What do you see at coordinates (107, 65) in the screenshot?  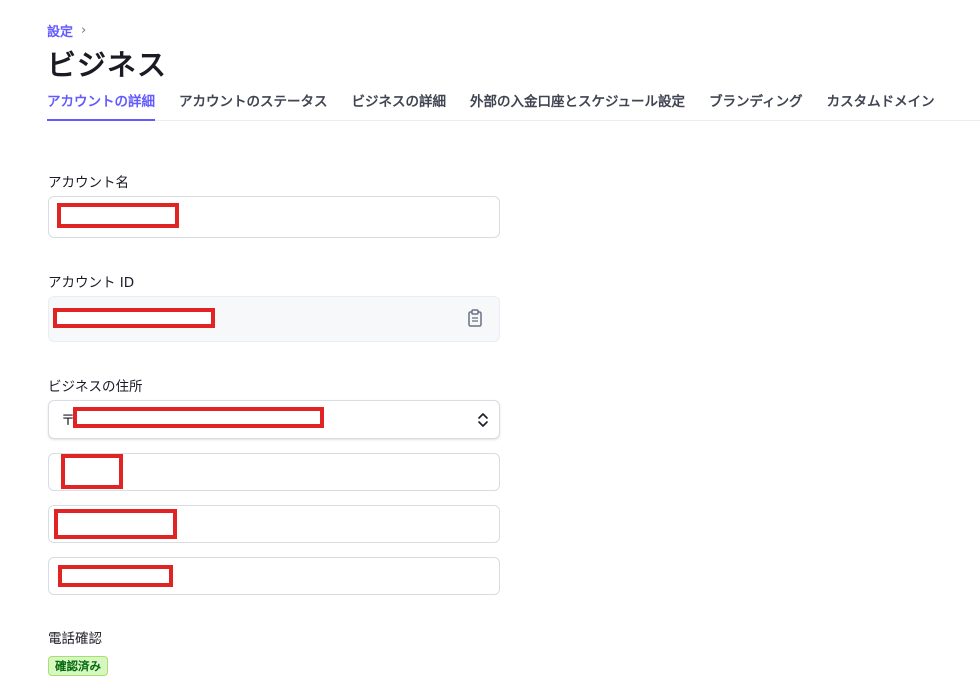 I see `page-title: ビジネス` at bounding box center [107, 65].